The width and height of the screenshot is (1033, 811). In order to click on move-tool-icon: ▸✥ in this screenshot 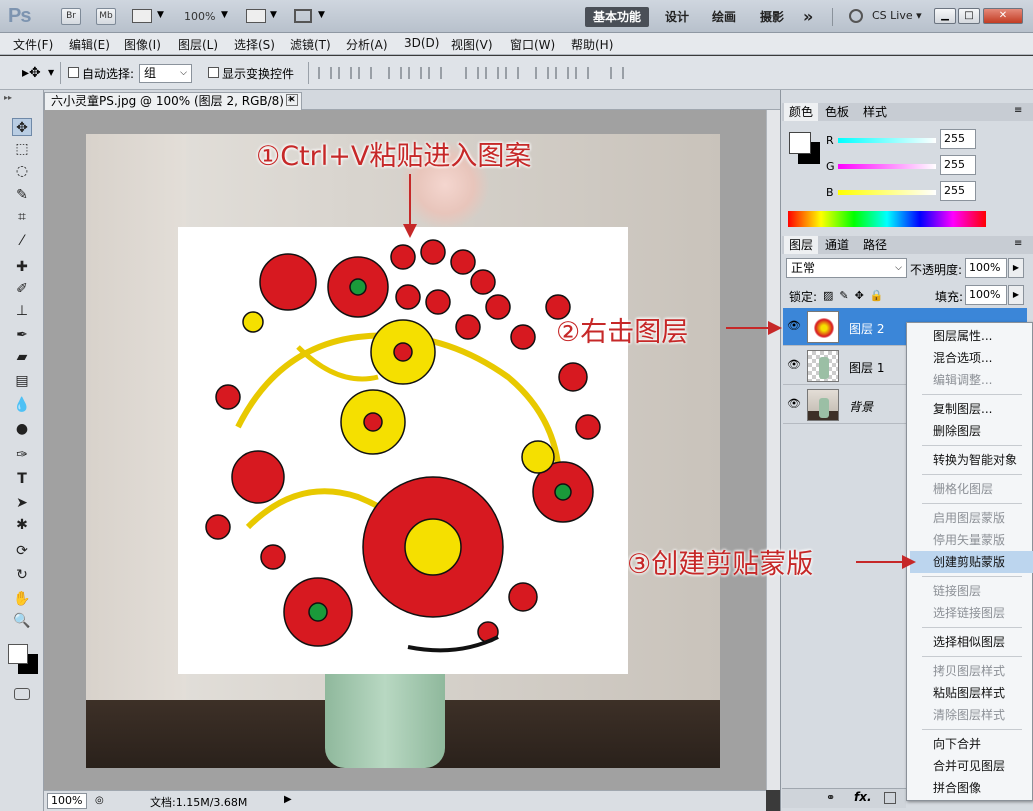, I will do `click(31, 73)`.